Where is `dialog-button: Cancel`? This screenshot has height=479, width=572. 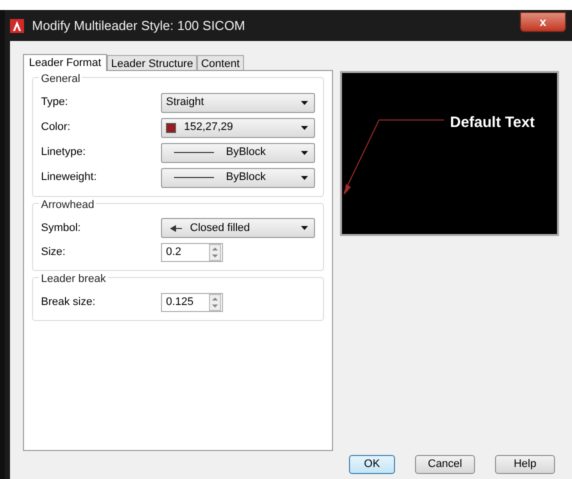
dialog-button: Cancel is located at coordinates (445, 464).